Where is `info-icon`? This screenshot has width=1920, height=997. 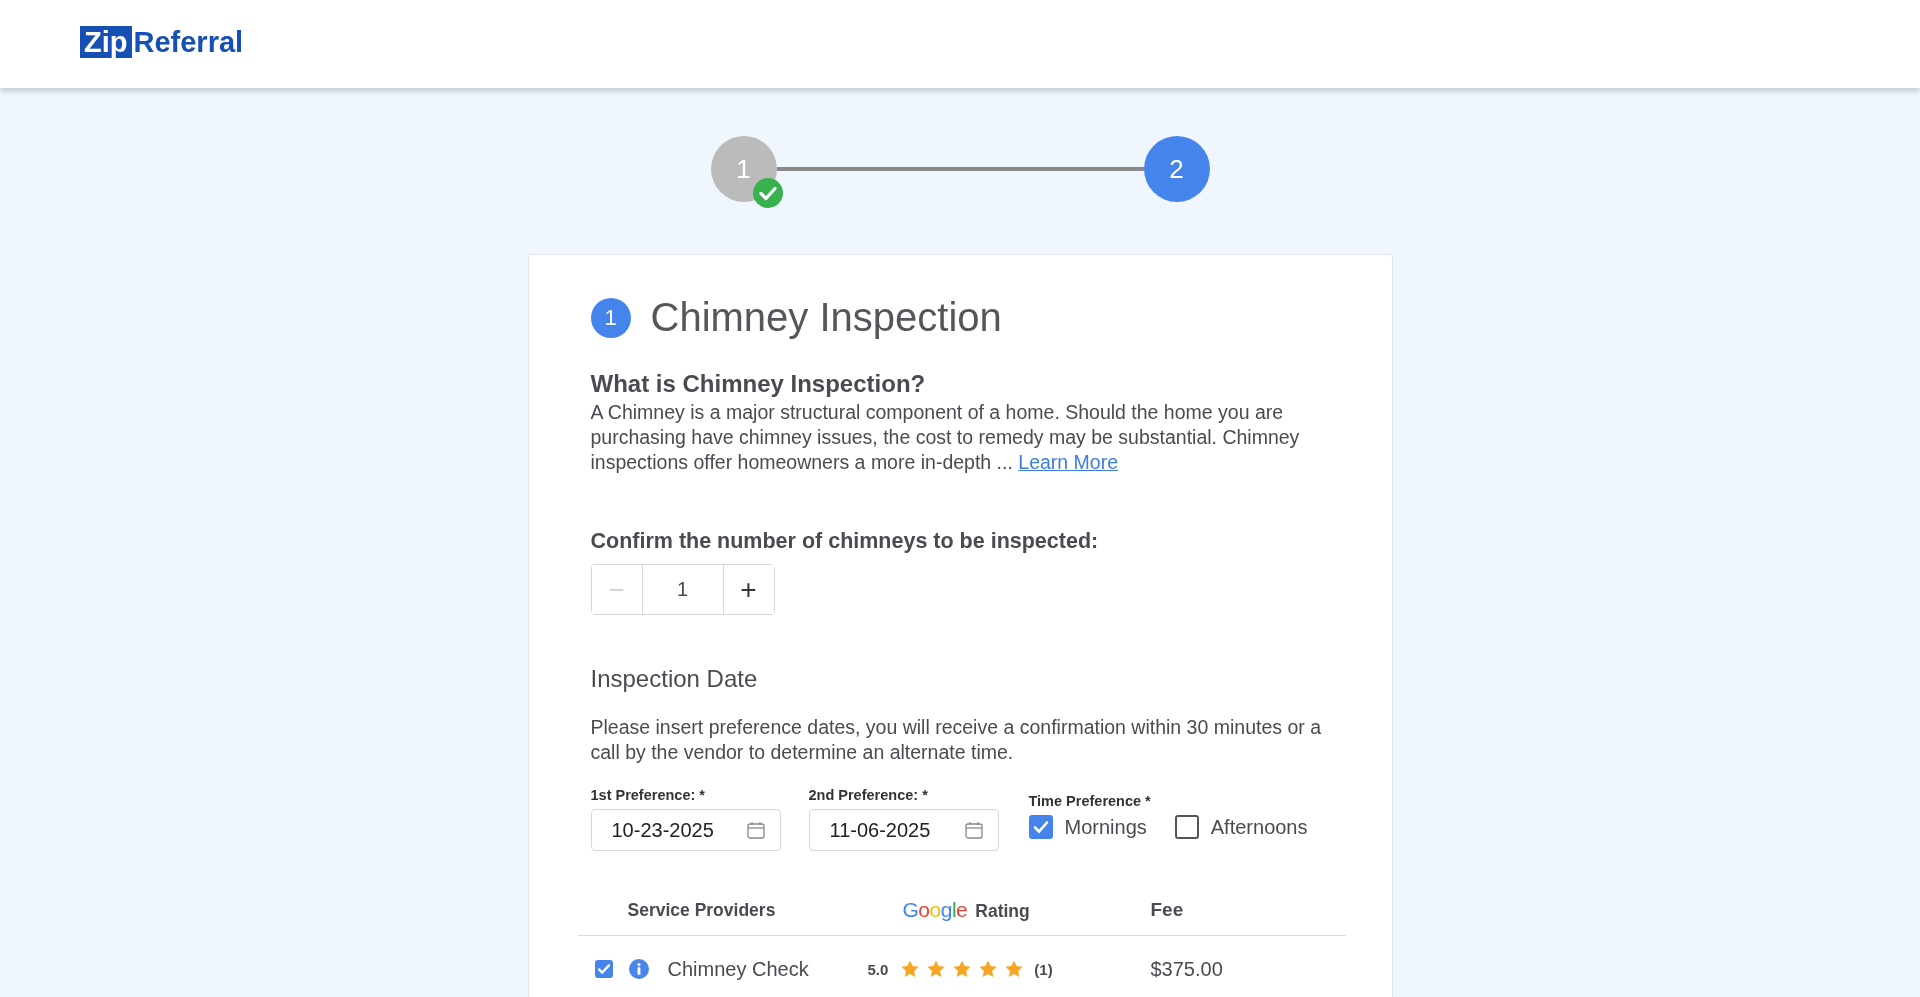 info-icon is located at coordinates (638, 969).